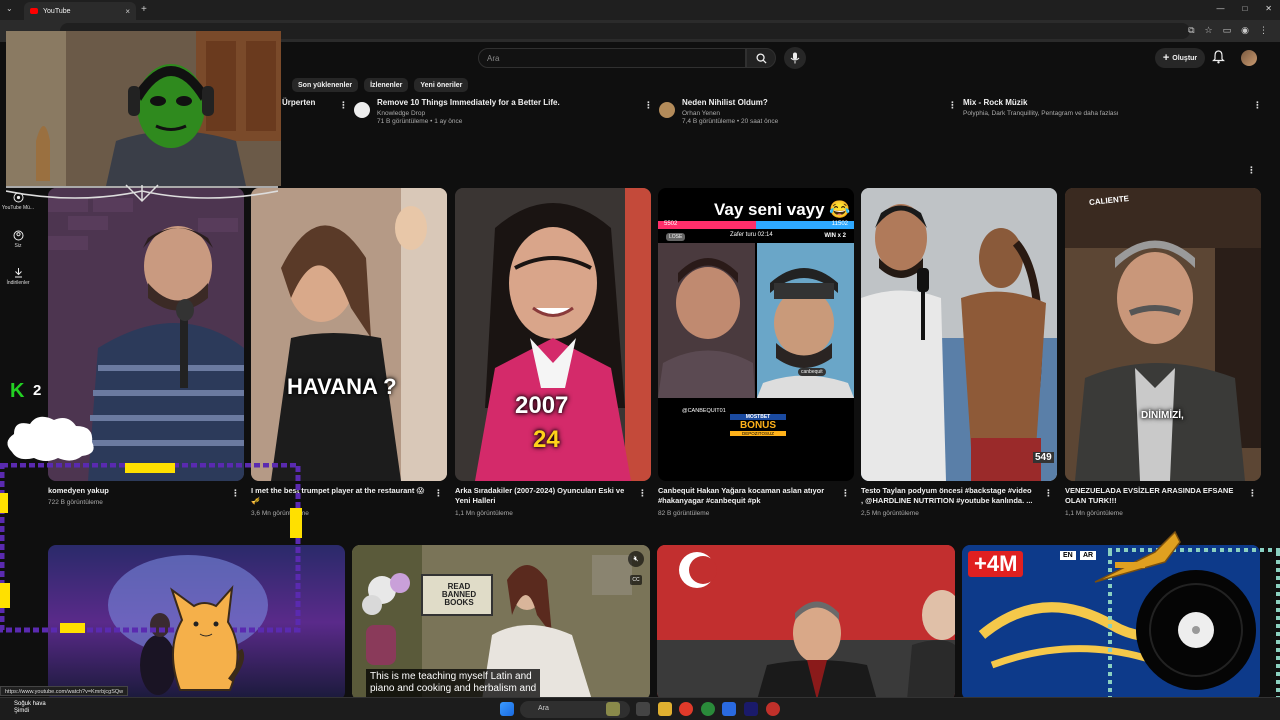 The width and height of the screenshot is (1280, 720). I want to click on start-windows-icon, so click(507, 709).